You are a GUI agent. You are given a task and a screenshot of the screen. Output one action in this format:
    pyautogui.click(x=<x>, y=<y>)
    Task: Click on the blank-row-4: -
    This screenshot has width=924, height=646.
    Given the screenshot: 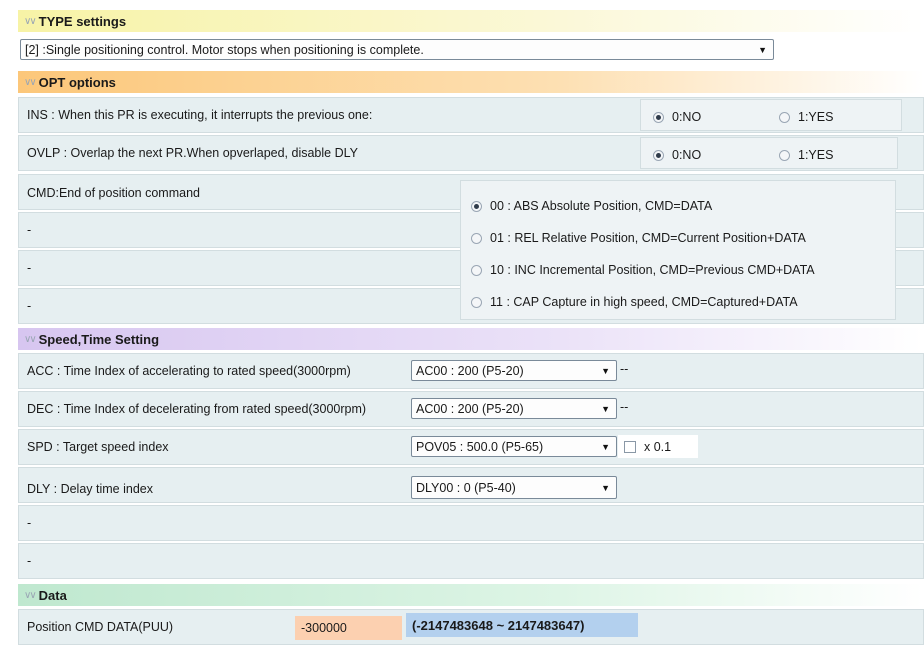 What is the action you would take?
    pyautogui.click(x=471, y=523)
    